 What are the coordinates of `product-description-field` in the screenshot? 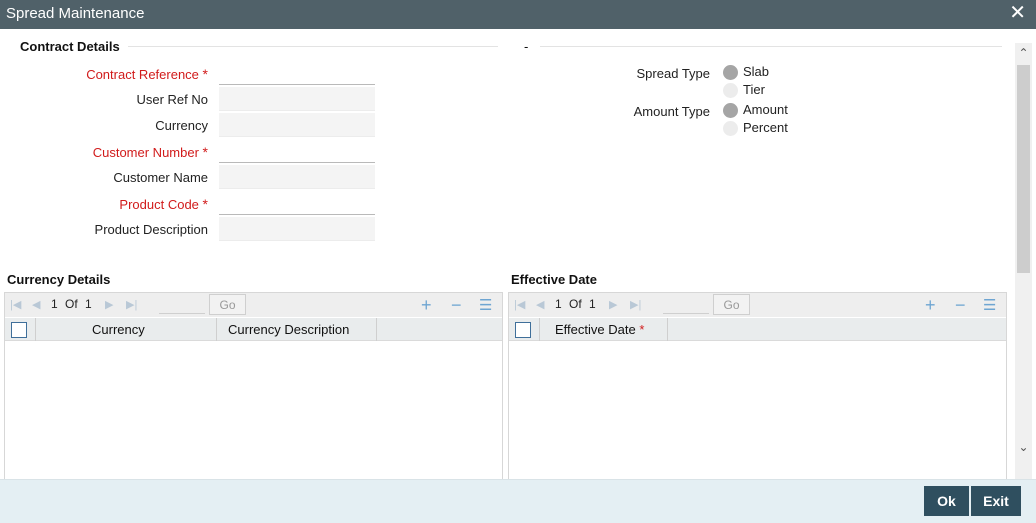 It's located at (297, 229).